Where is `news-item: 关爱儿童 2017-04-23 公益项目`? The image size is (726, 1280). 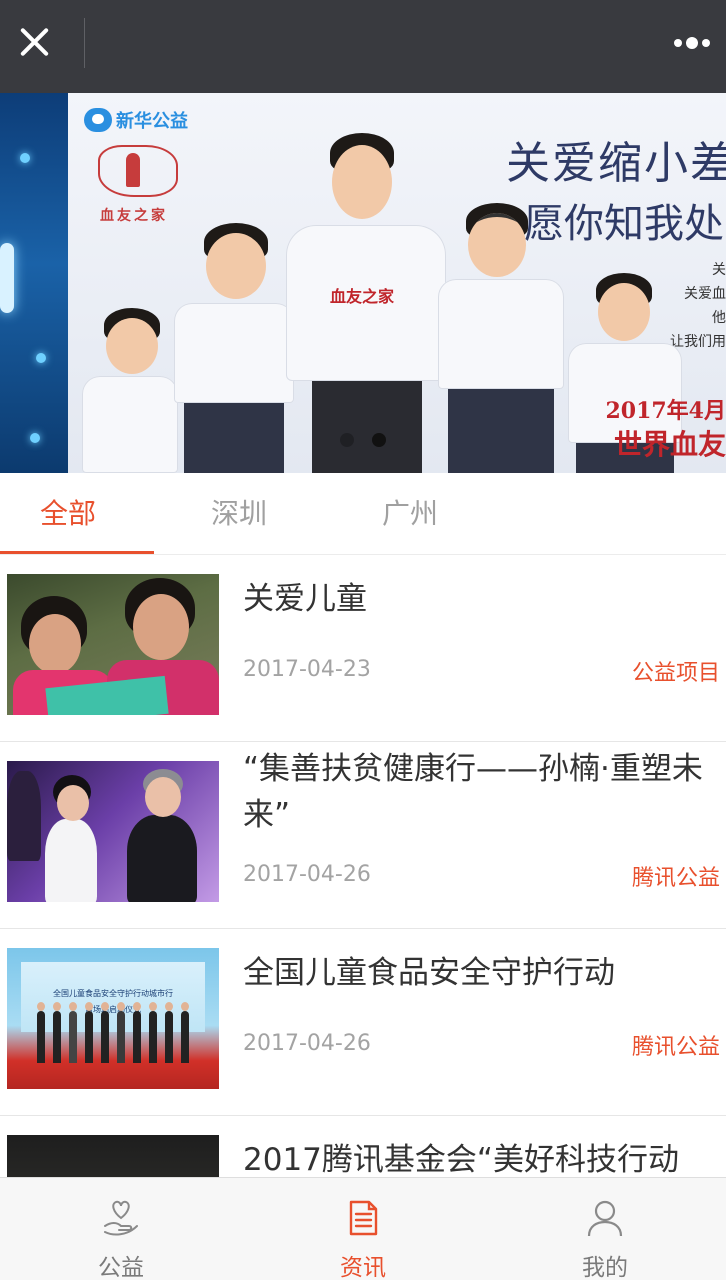 news-item: 关爱儿童 2017-04-23 公益项目 is located at coordinates (363, 648).